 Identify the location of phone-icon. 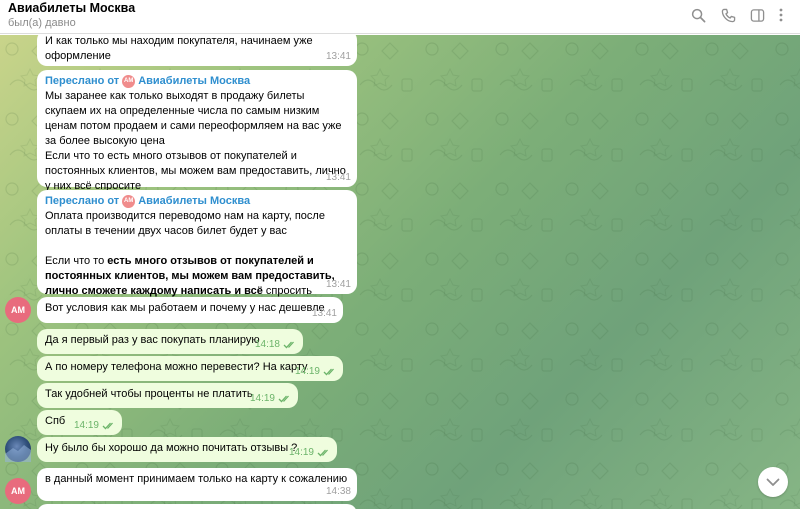
(728, 15).